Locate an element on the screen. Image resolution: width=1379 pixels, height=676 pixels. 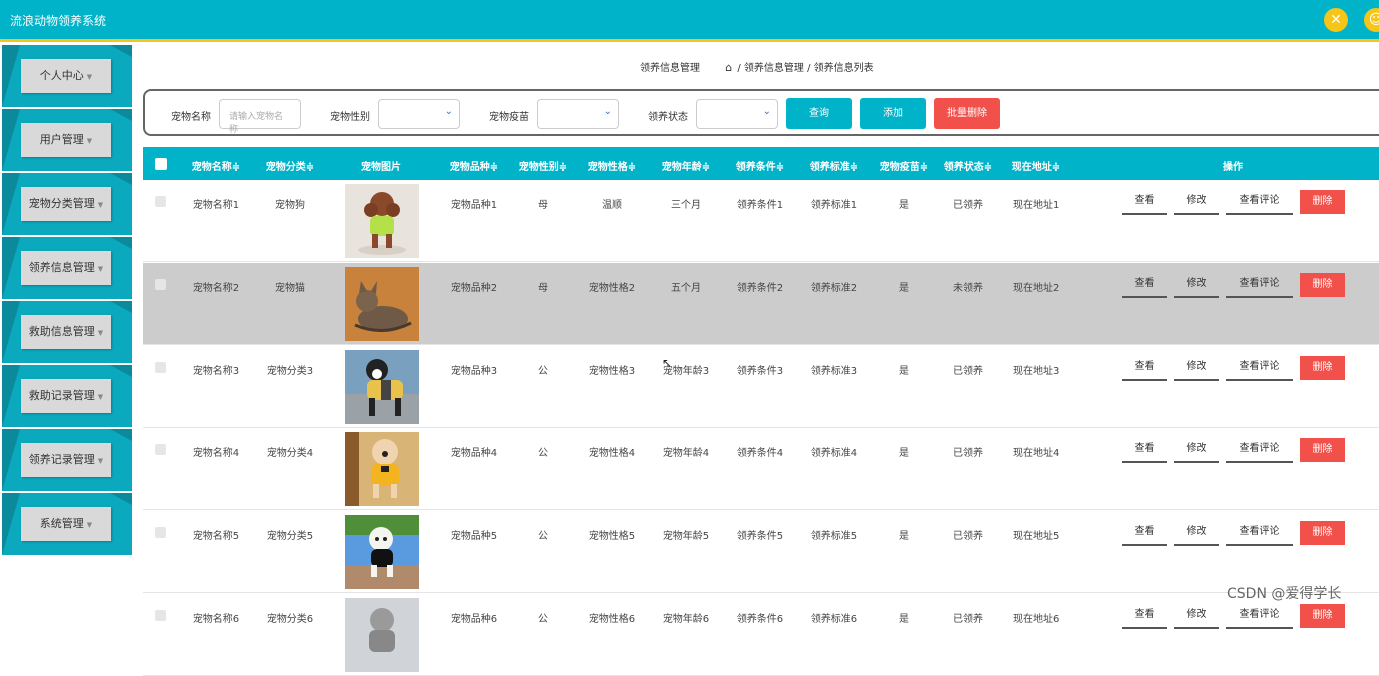
col-pet-category: 宠物分类≑ is located at coordinates (290, 165).